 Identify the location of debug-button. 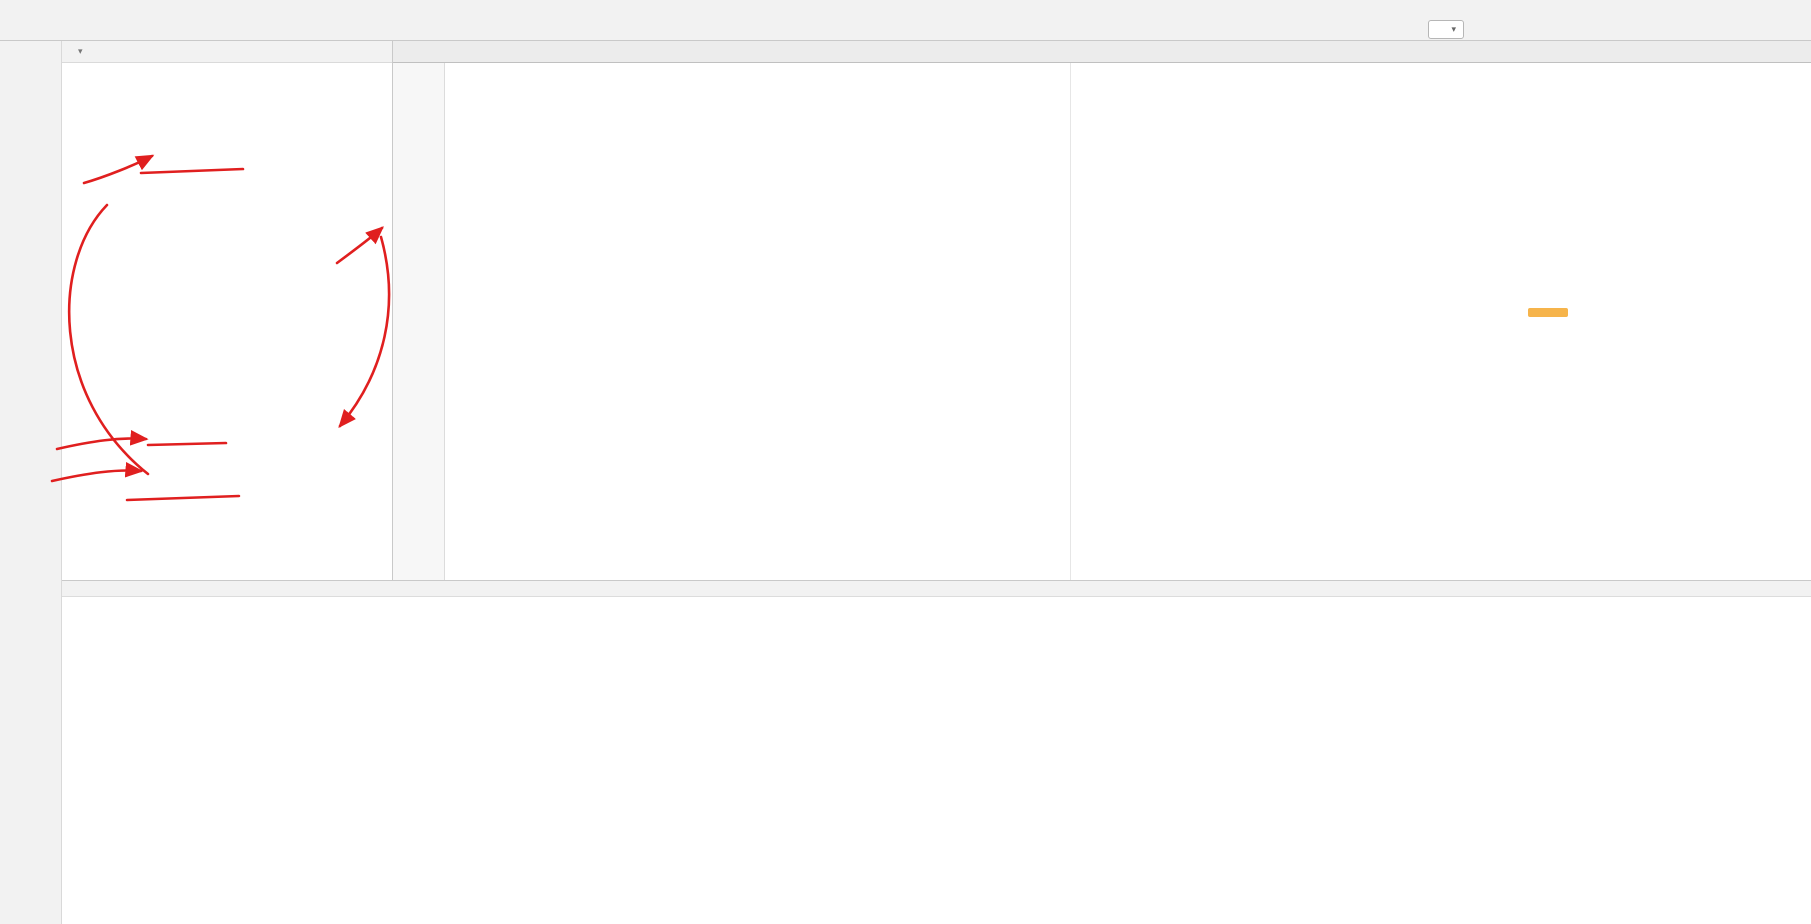
(1509, 30).